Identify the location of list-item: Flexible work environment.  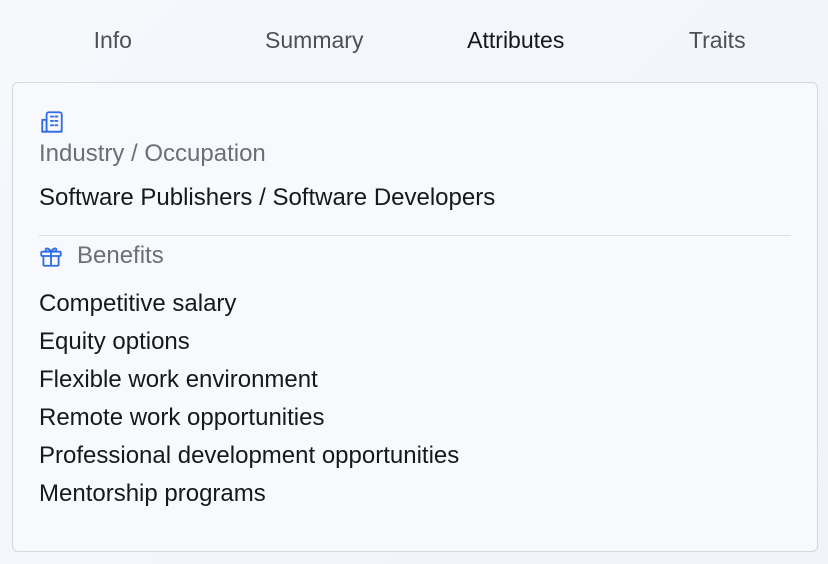
(178, 379).